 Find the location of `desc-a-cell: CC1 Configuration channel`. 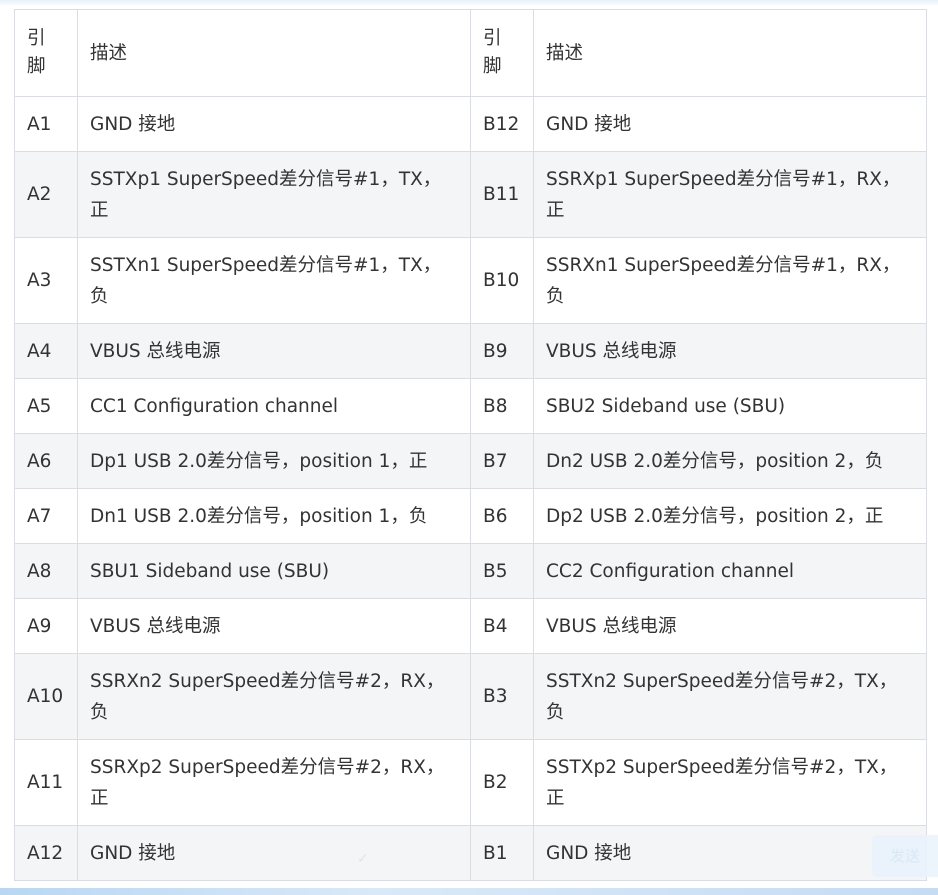

desc-a-cell: CC1 Configuration channel is located at coordinates (274, 406).